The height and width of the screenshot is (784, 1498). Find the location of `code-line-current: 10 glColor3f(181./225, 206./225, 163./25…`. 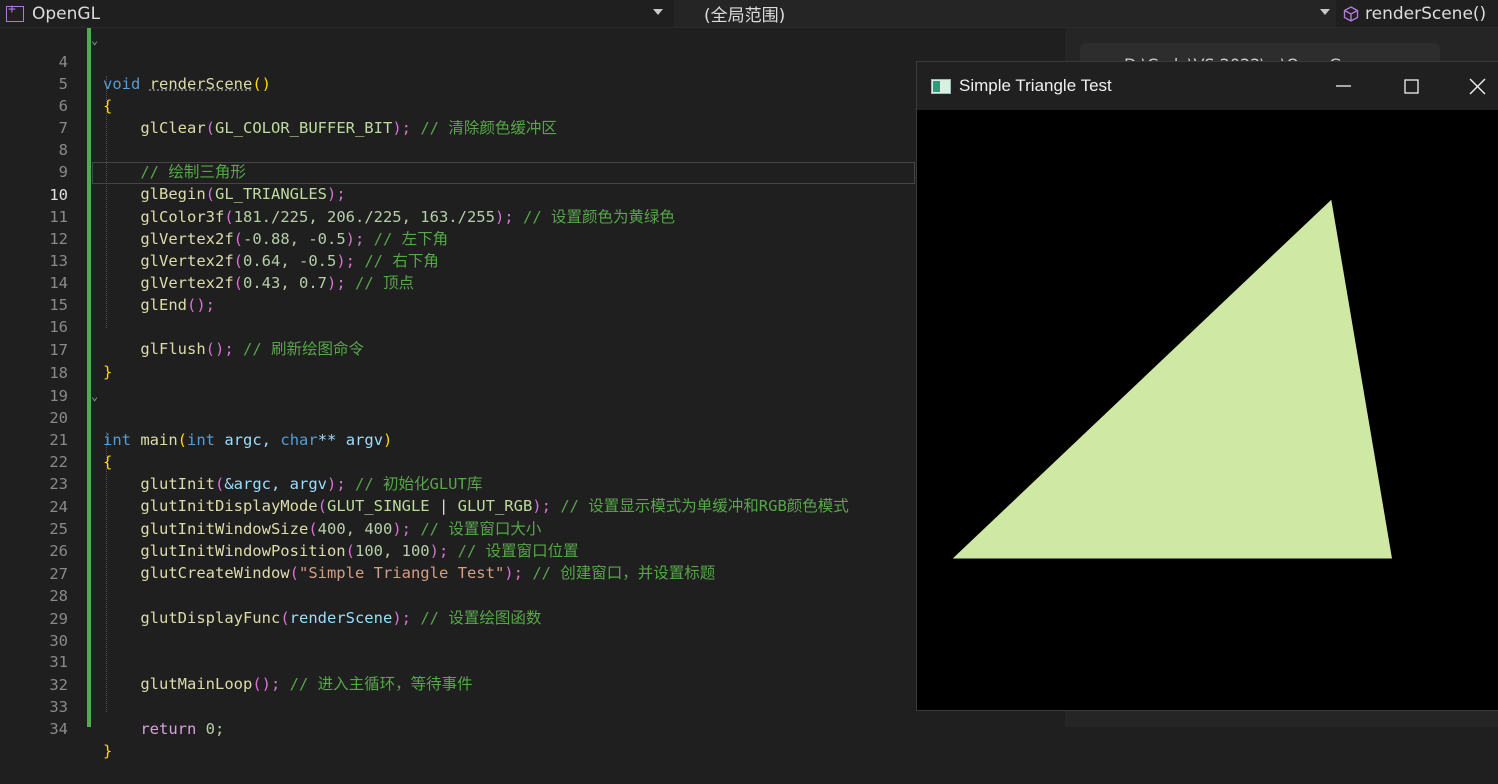

code-line-current: 10 glColor3f(181./225, 206./225, 163./25… is located at coordinates (460, 194).